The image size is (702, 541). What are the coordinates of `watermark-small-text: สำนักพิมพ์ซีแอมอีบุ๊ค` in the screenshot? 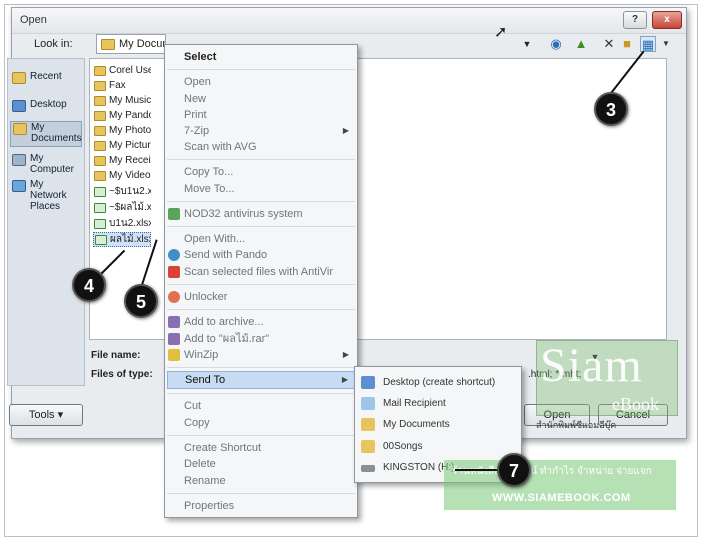 It's located at (576, 425).